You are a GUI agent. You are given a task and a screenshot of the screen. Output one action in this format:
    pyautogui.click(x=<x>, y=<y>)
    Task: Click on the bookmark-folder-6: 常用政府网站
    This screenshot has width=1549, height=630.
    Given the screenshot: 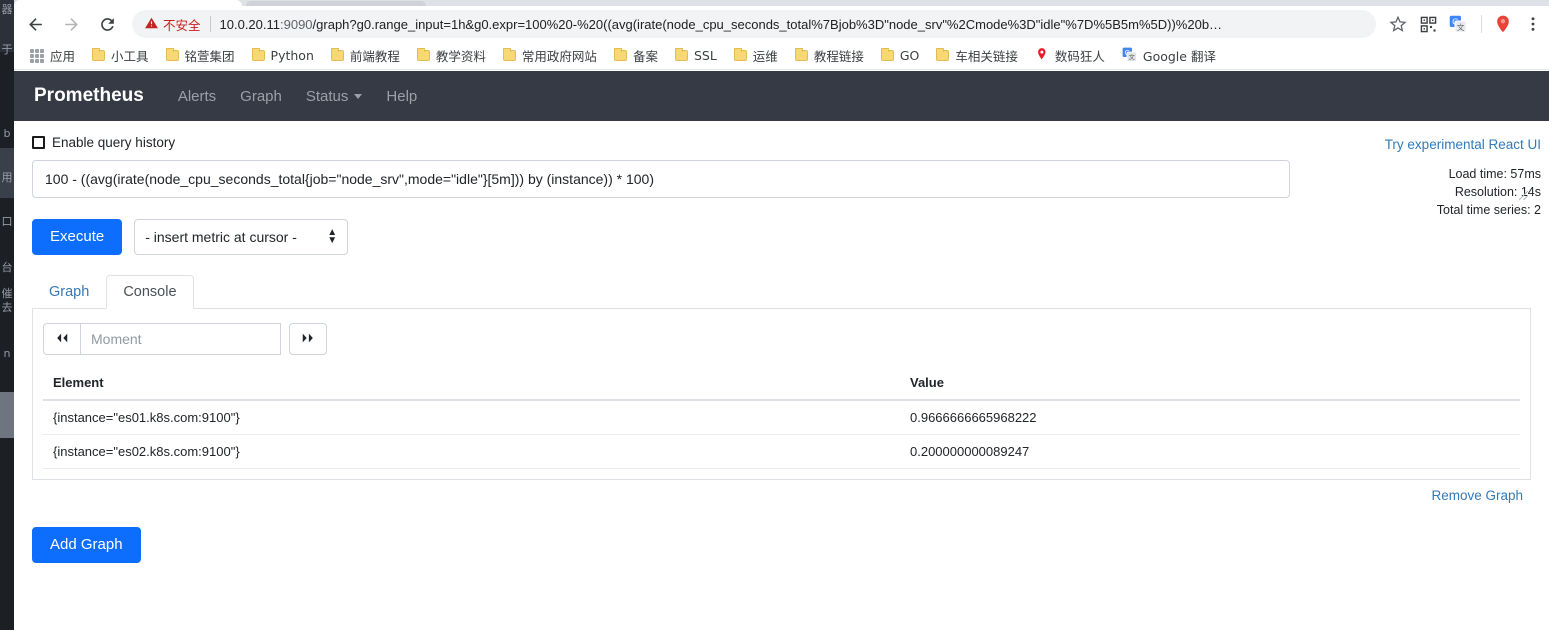 What is the action you would take?
    pyautogui.click(x=550, y=55)
    